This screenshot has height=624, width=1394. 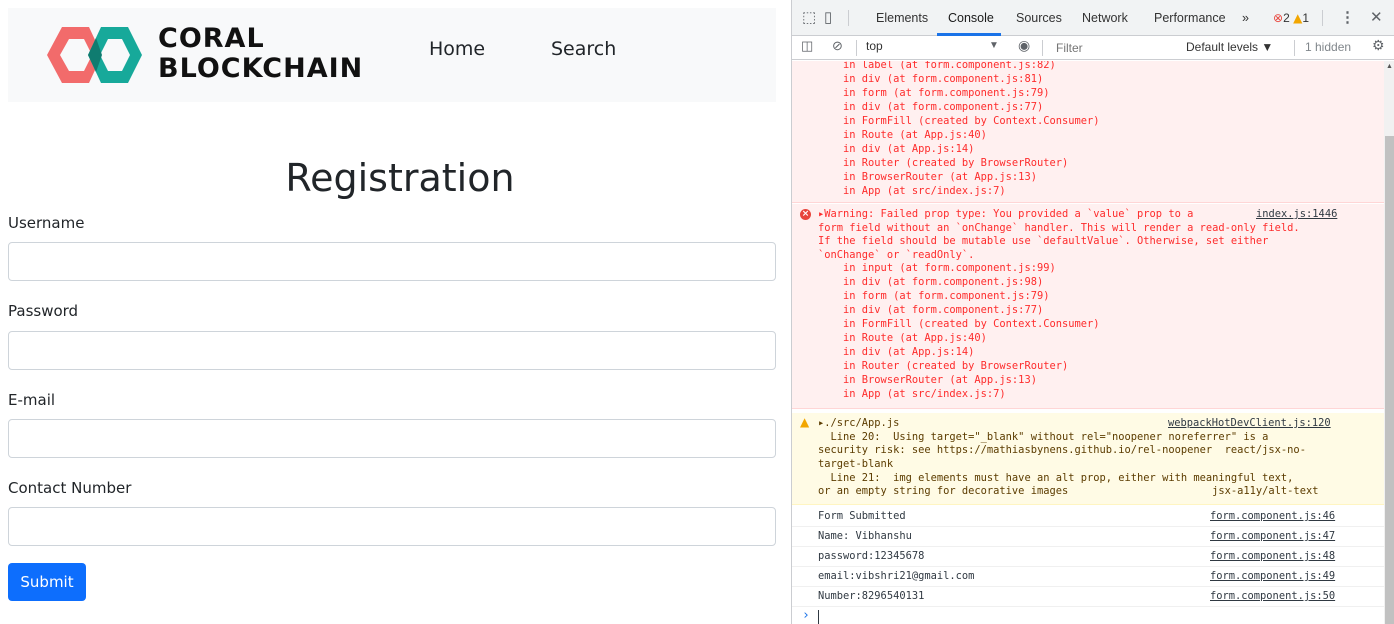 I want to click on gear-icon: ⚙, so click(x=1378, y=45).